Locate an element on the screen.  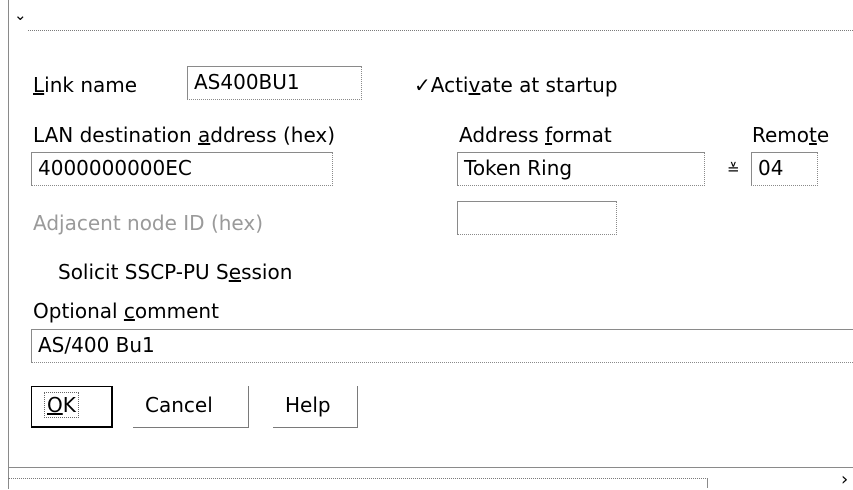
link-name-mnemonic: L is located at coordinates (39, 85).